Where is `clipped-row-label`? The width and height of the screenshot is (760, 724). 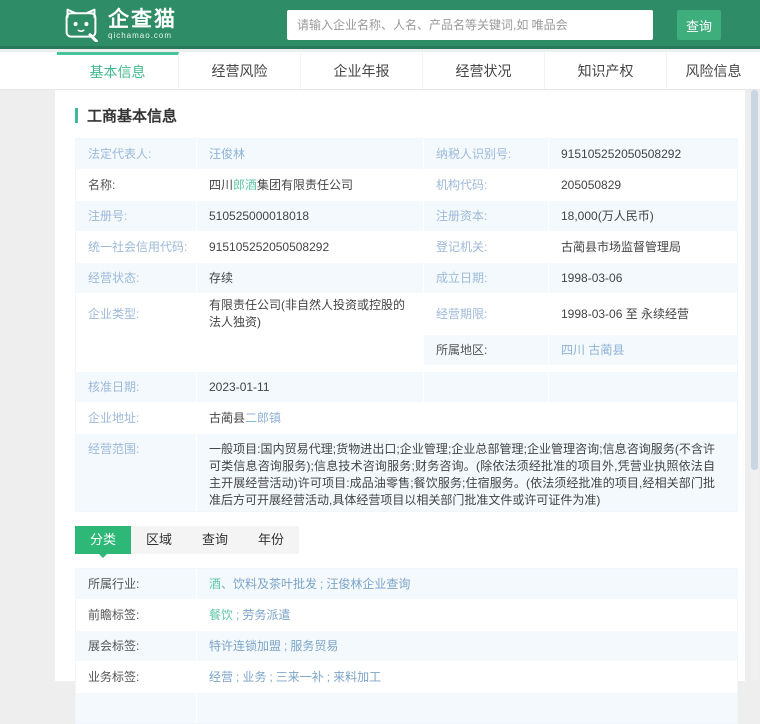
clipped-row-label is located at coordinates (136, 708).